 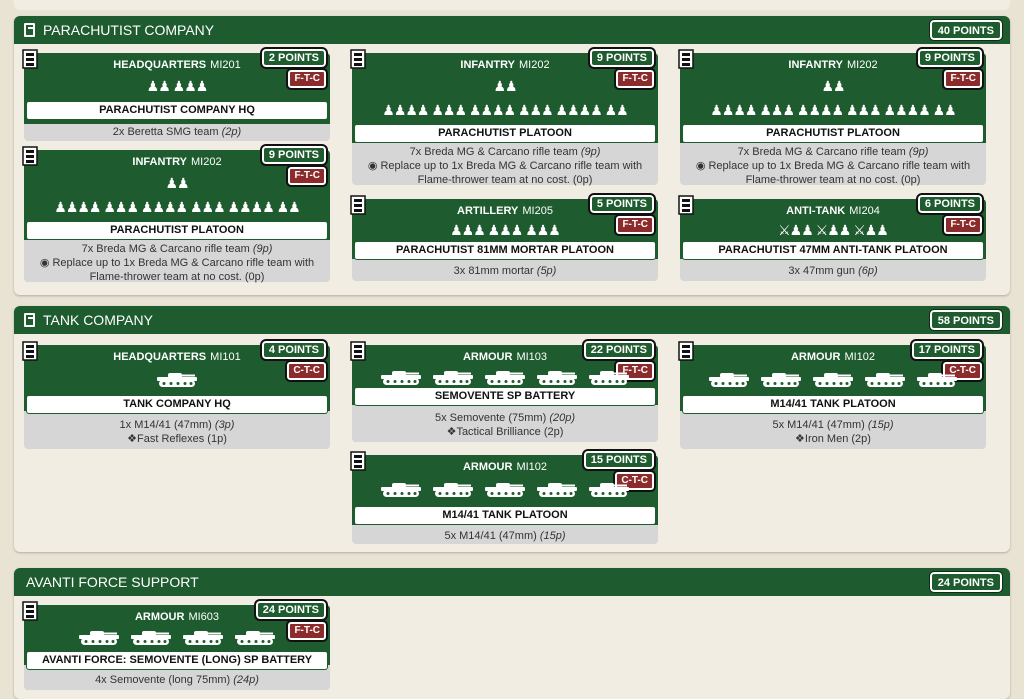 I want to click on unit-points-badge: 24 POINTS, so click(x=291, y=610).